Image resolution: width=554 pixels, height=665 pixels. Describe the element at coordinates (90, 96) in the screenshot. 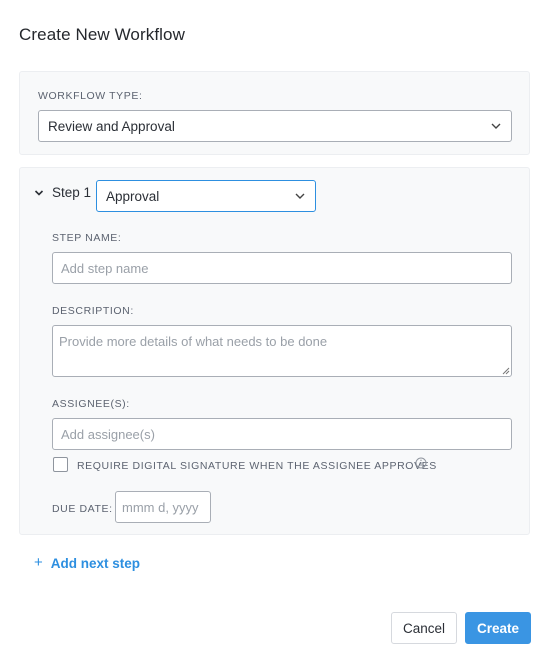

I see `workflow-type-label: WORKFLOW TYPE:` at that location.